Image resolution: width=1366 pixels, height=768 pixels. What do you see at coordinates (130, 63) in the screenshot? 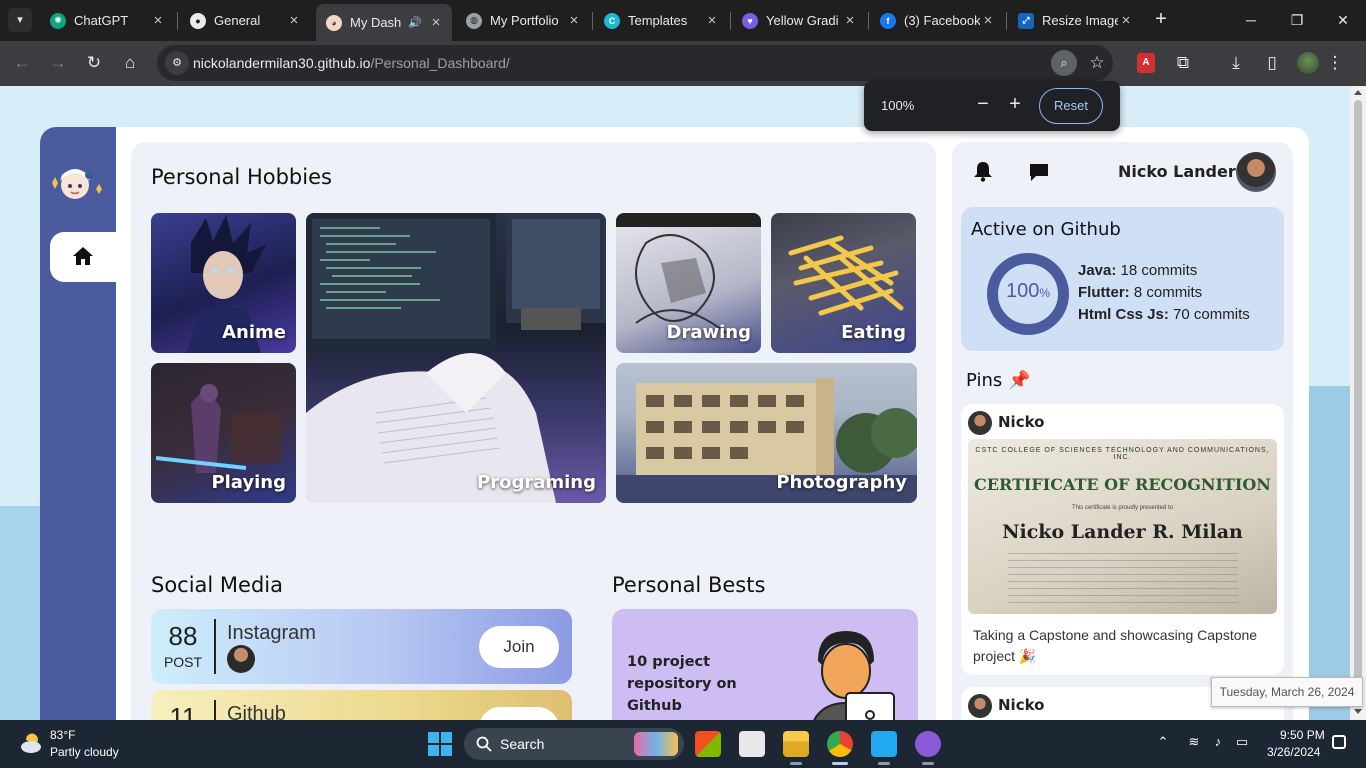
I see `home-button: ⌂` at bounding box center [130, 63].